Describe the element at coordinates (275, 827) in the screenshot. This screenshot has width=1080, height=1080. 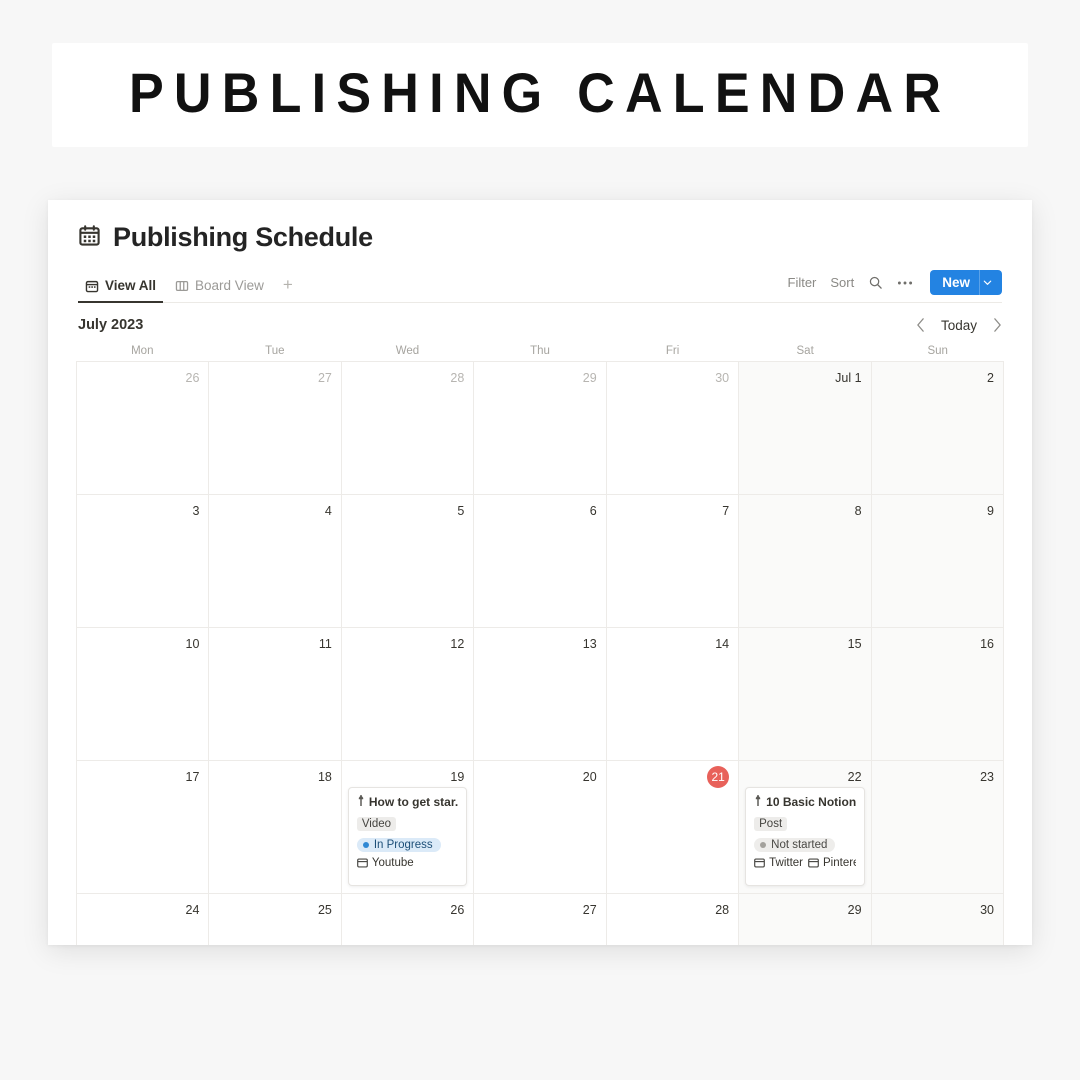
I see `day-cell: 18` at that location.